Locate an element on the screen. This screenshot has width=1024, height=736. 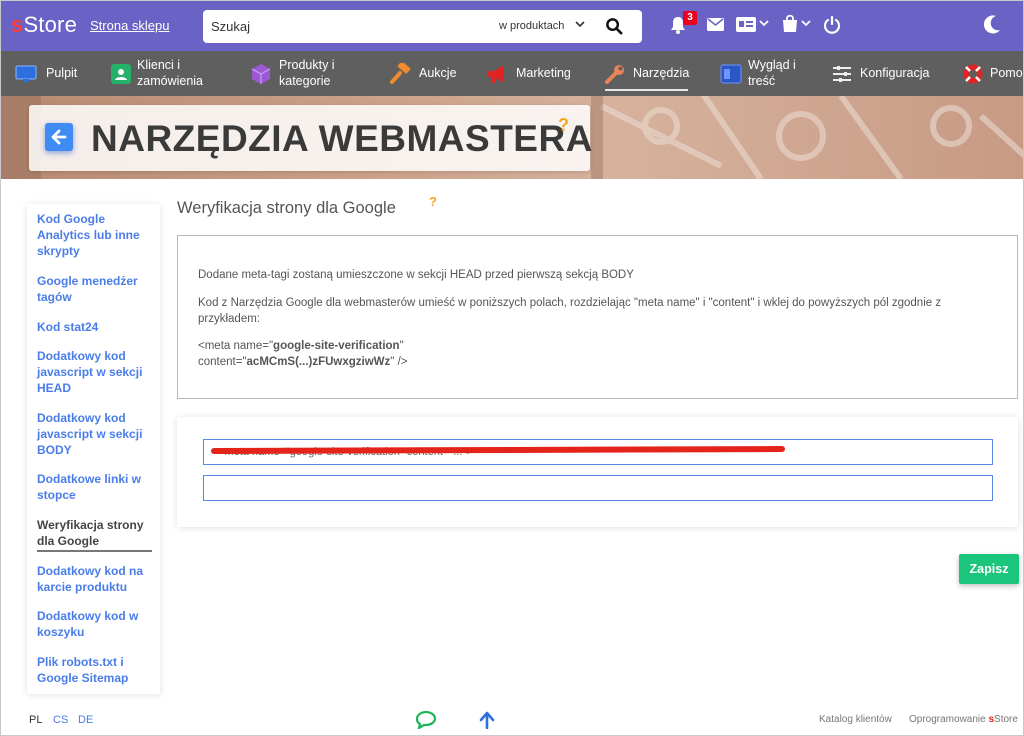
sliders-icon is located at coordinates (842, 74).